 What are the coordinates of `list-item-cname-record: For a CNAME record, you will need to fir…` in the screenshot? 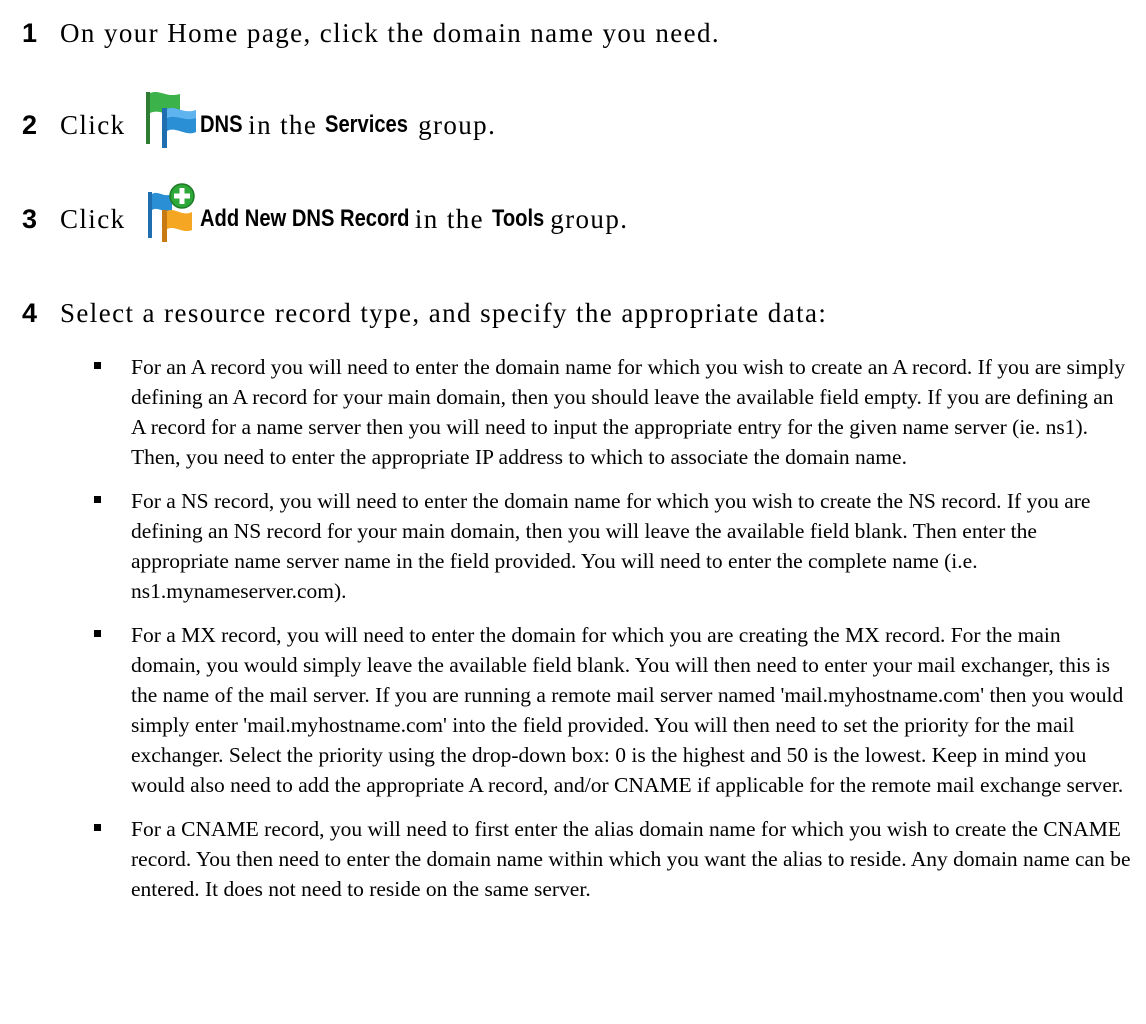 It's located at (573, 859).